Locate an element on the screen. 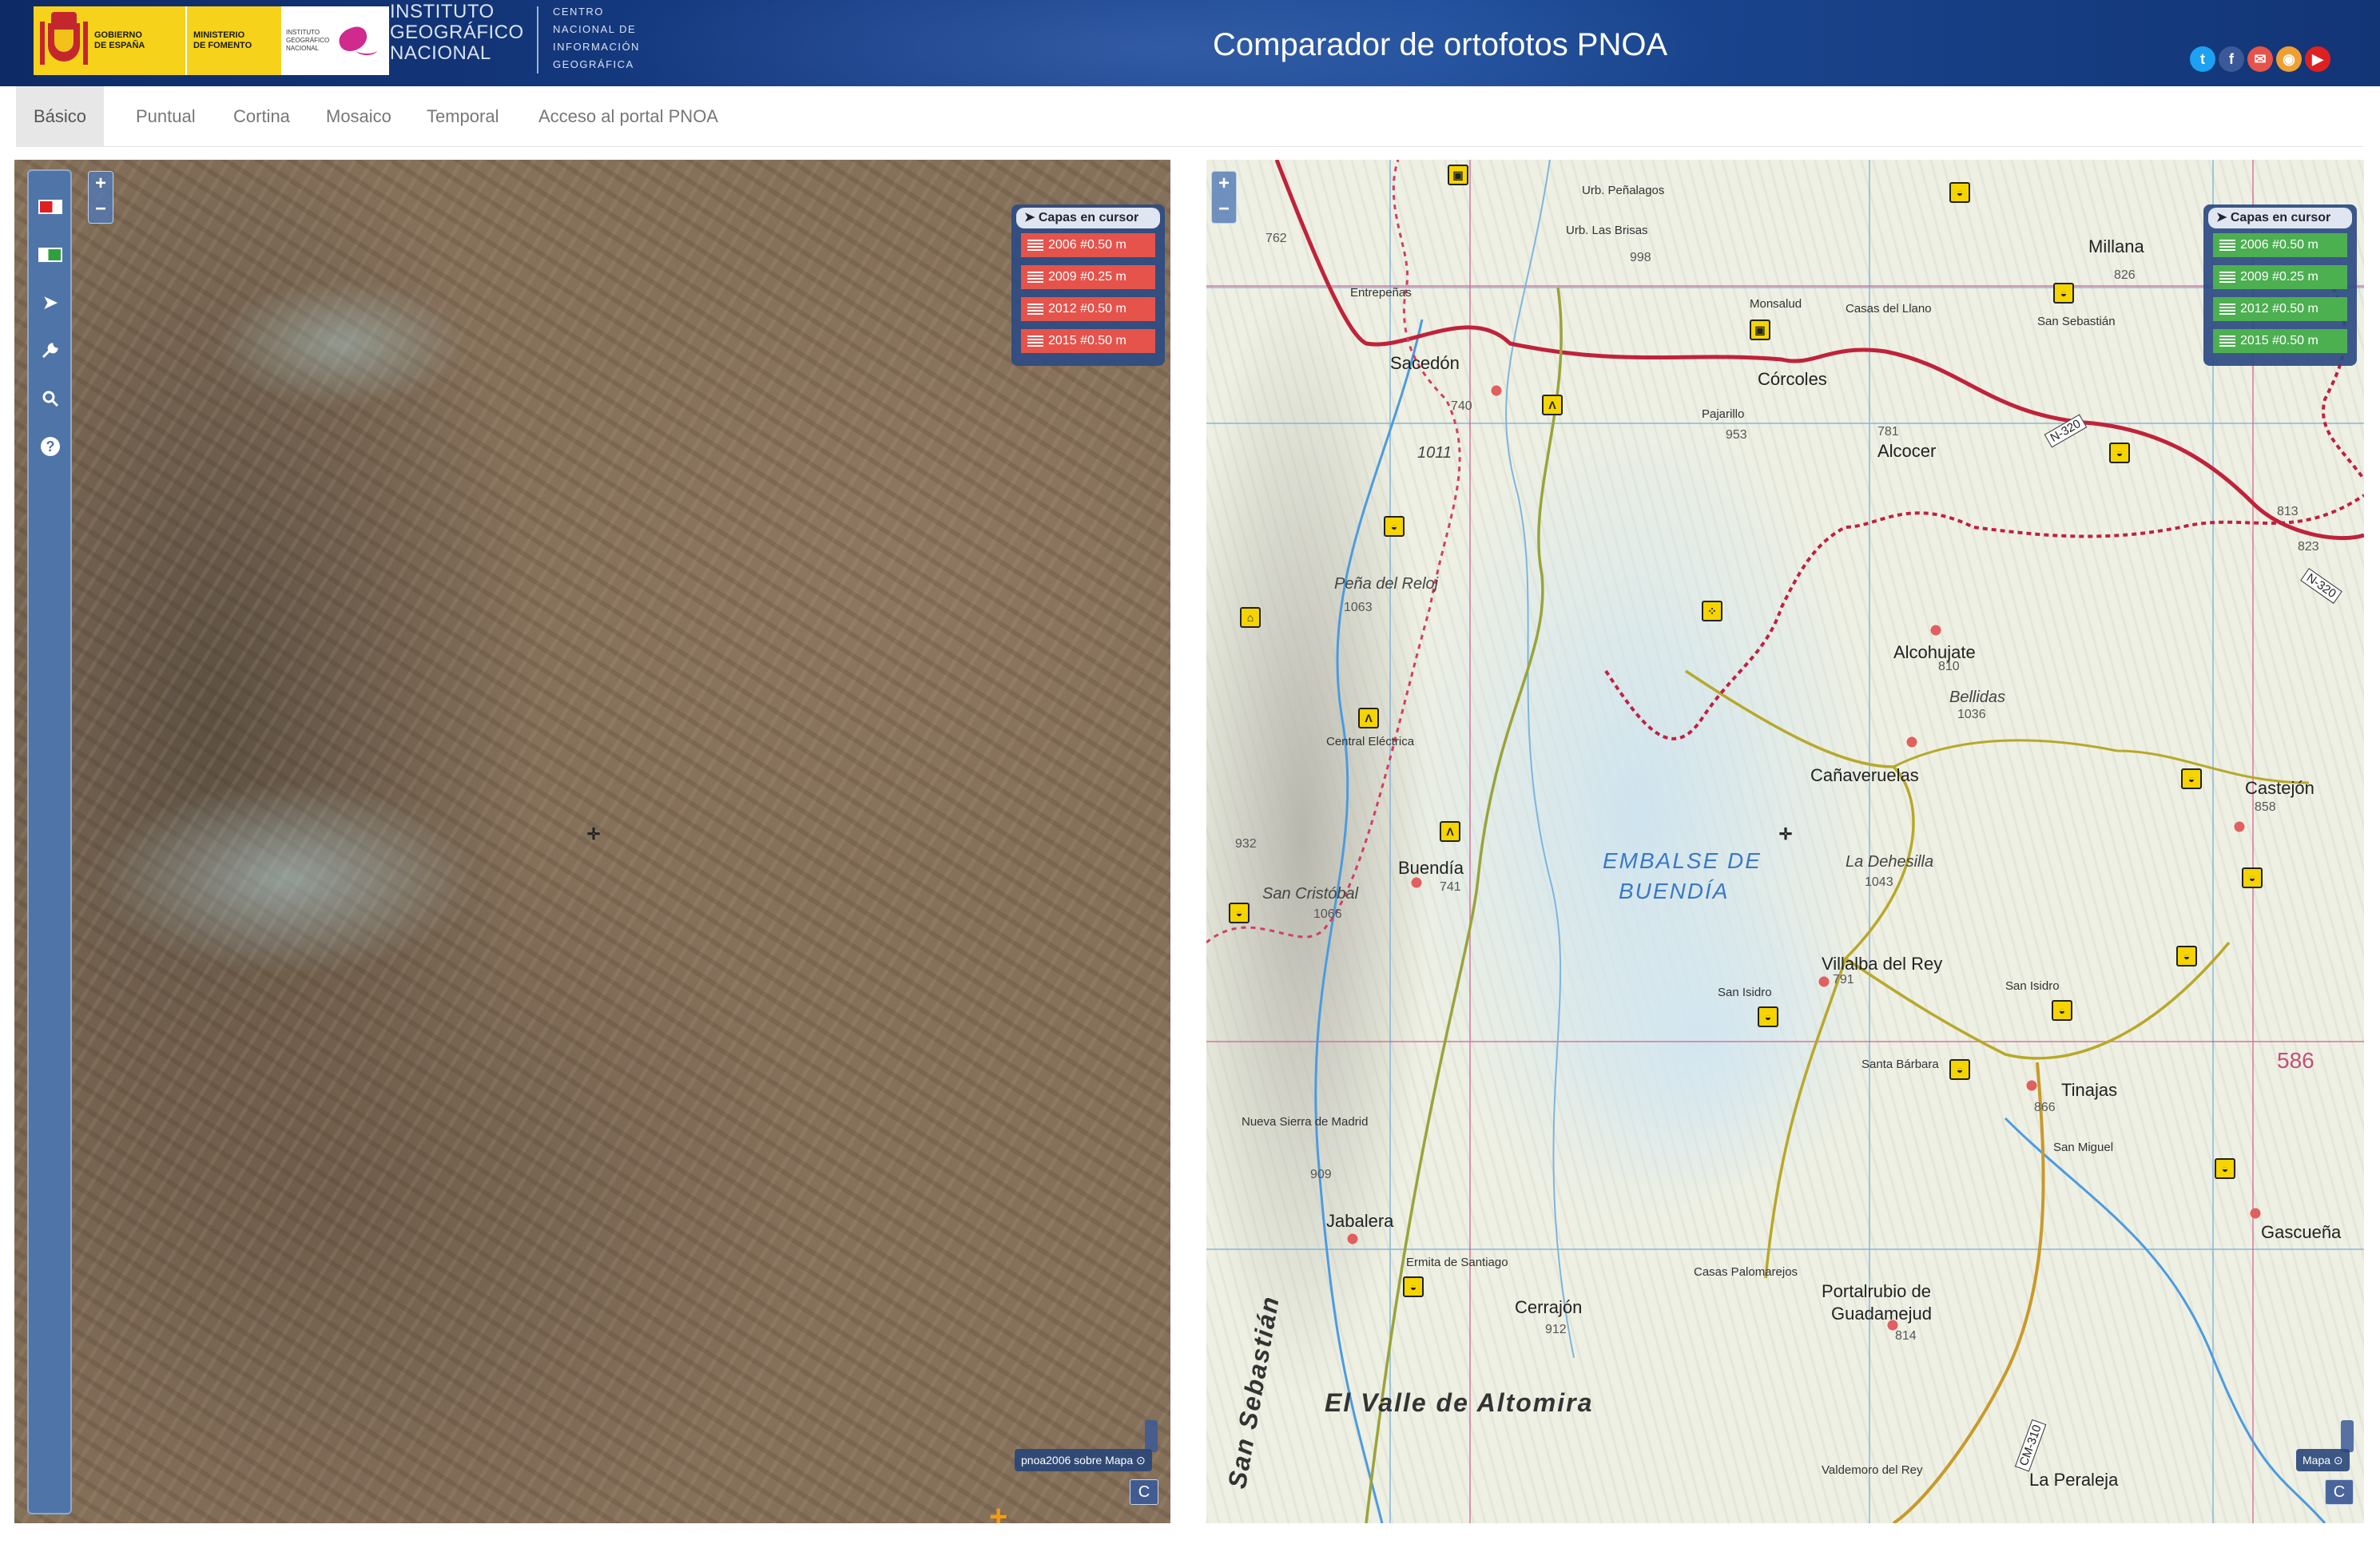  poi-marker-icon: ⁘ is located at coordinates (1712, 611).